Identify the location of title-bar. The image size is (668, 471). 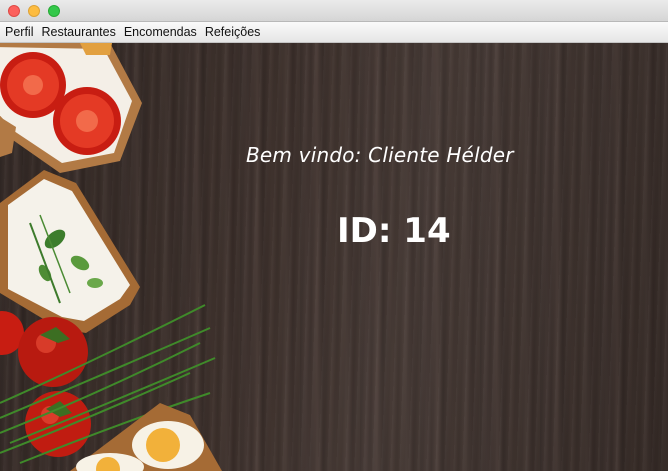
(334, 11).